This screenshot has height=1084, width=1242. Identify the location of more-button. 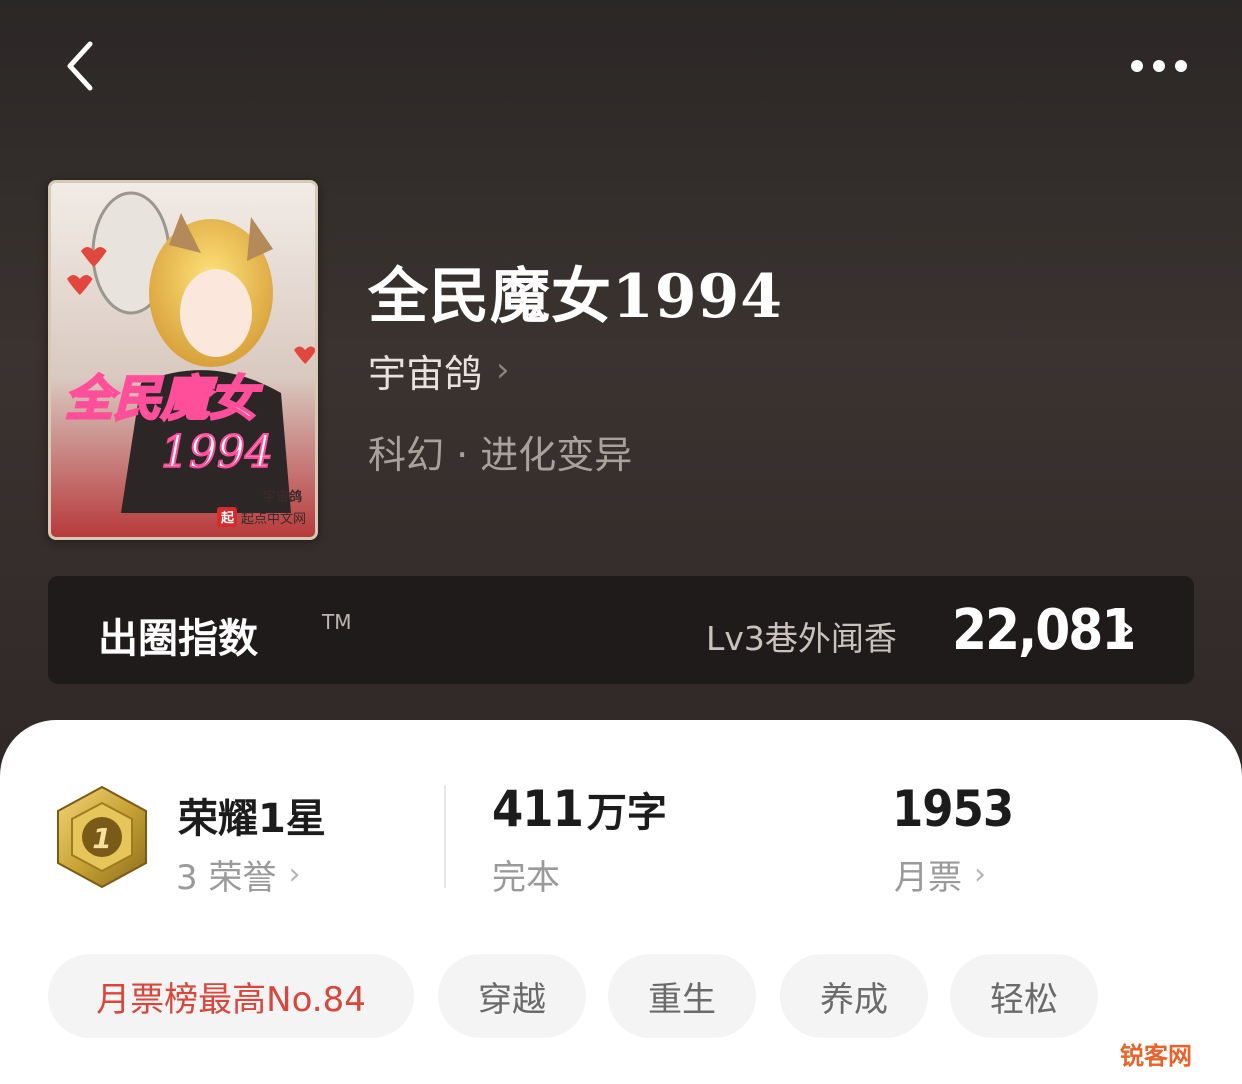
(1160, 66).